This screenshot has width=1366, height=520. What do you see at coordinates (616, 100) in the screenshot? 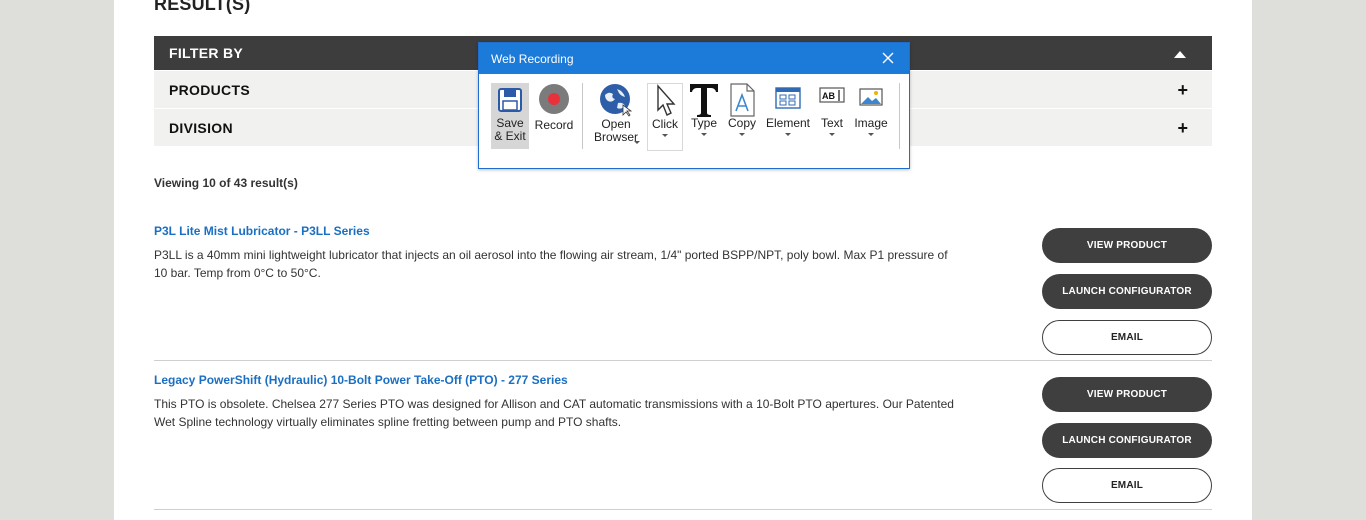
I see `globe-icon` at bounding box center [616, 100].